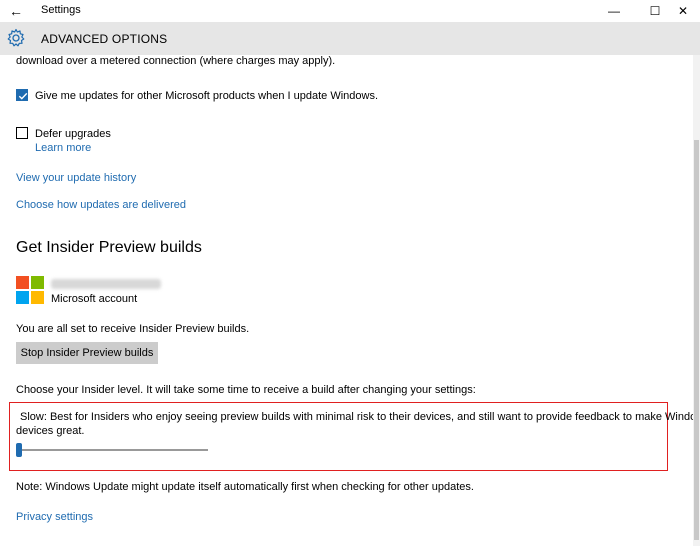  I want to click on account-label: Microsoft account, so click(94, 299).